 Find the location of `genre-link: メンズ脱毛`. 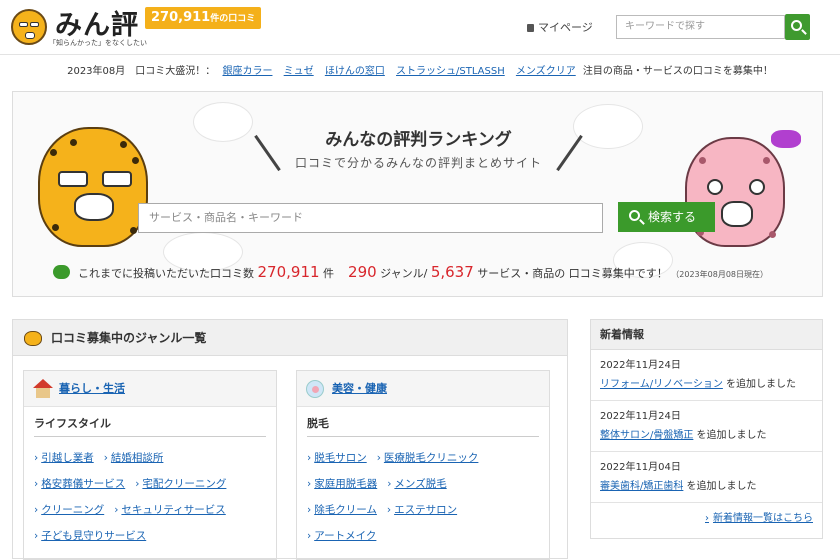

genre-link: メンズ脱毛 is located at coordinates (416, 484).